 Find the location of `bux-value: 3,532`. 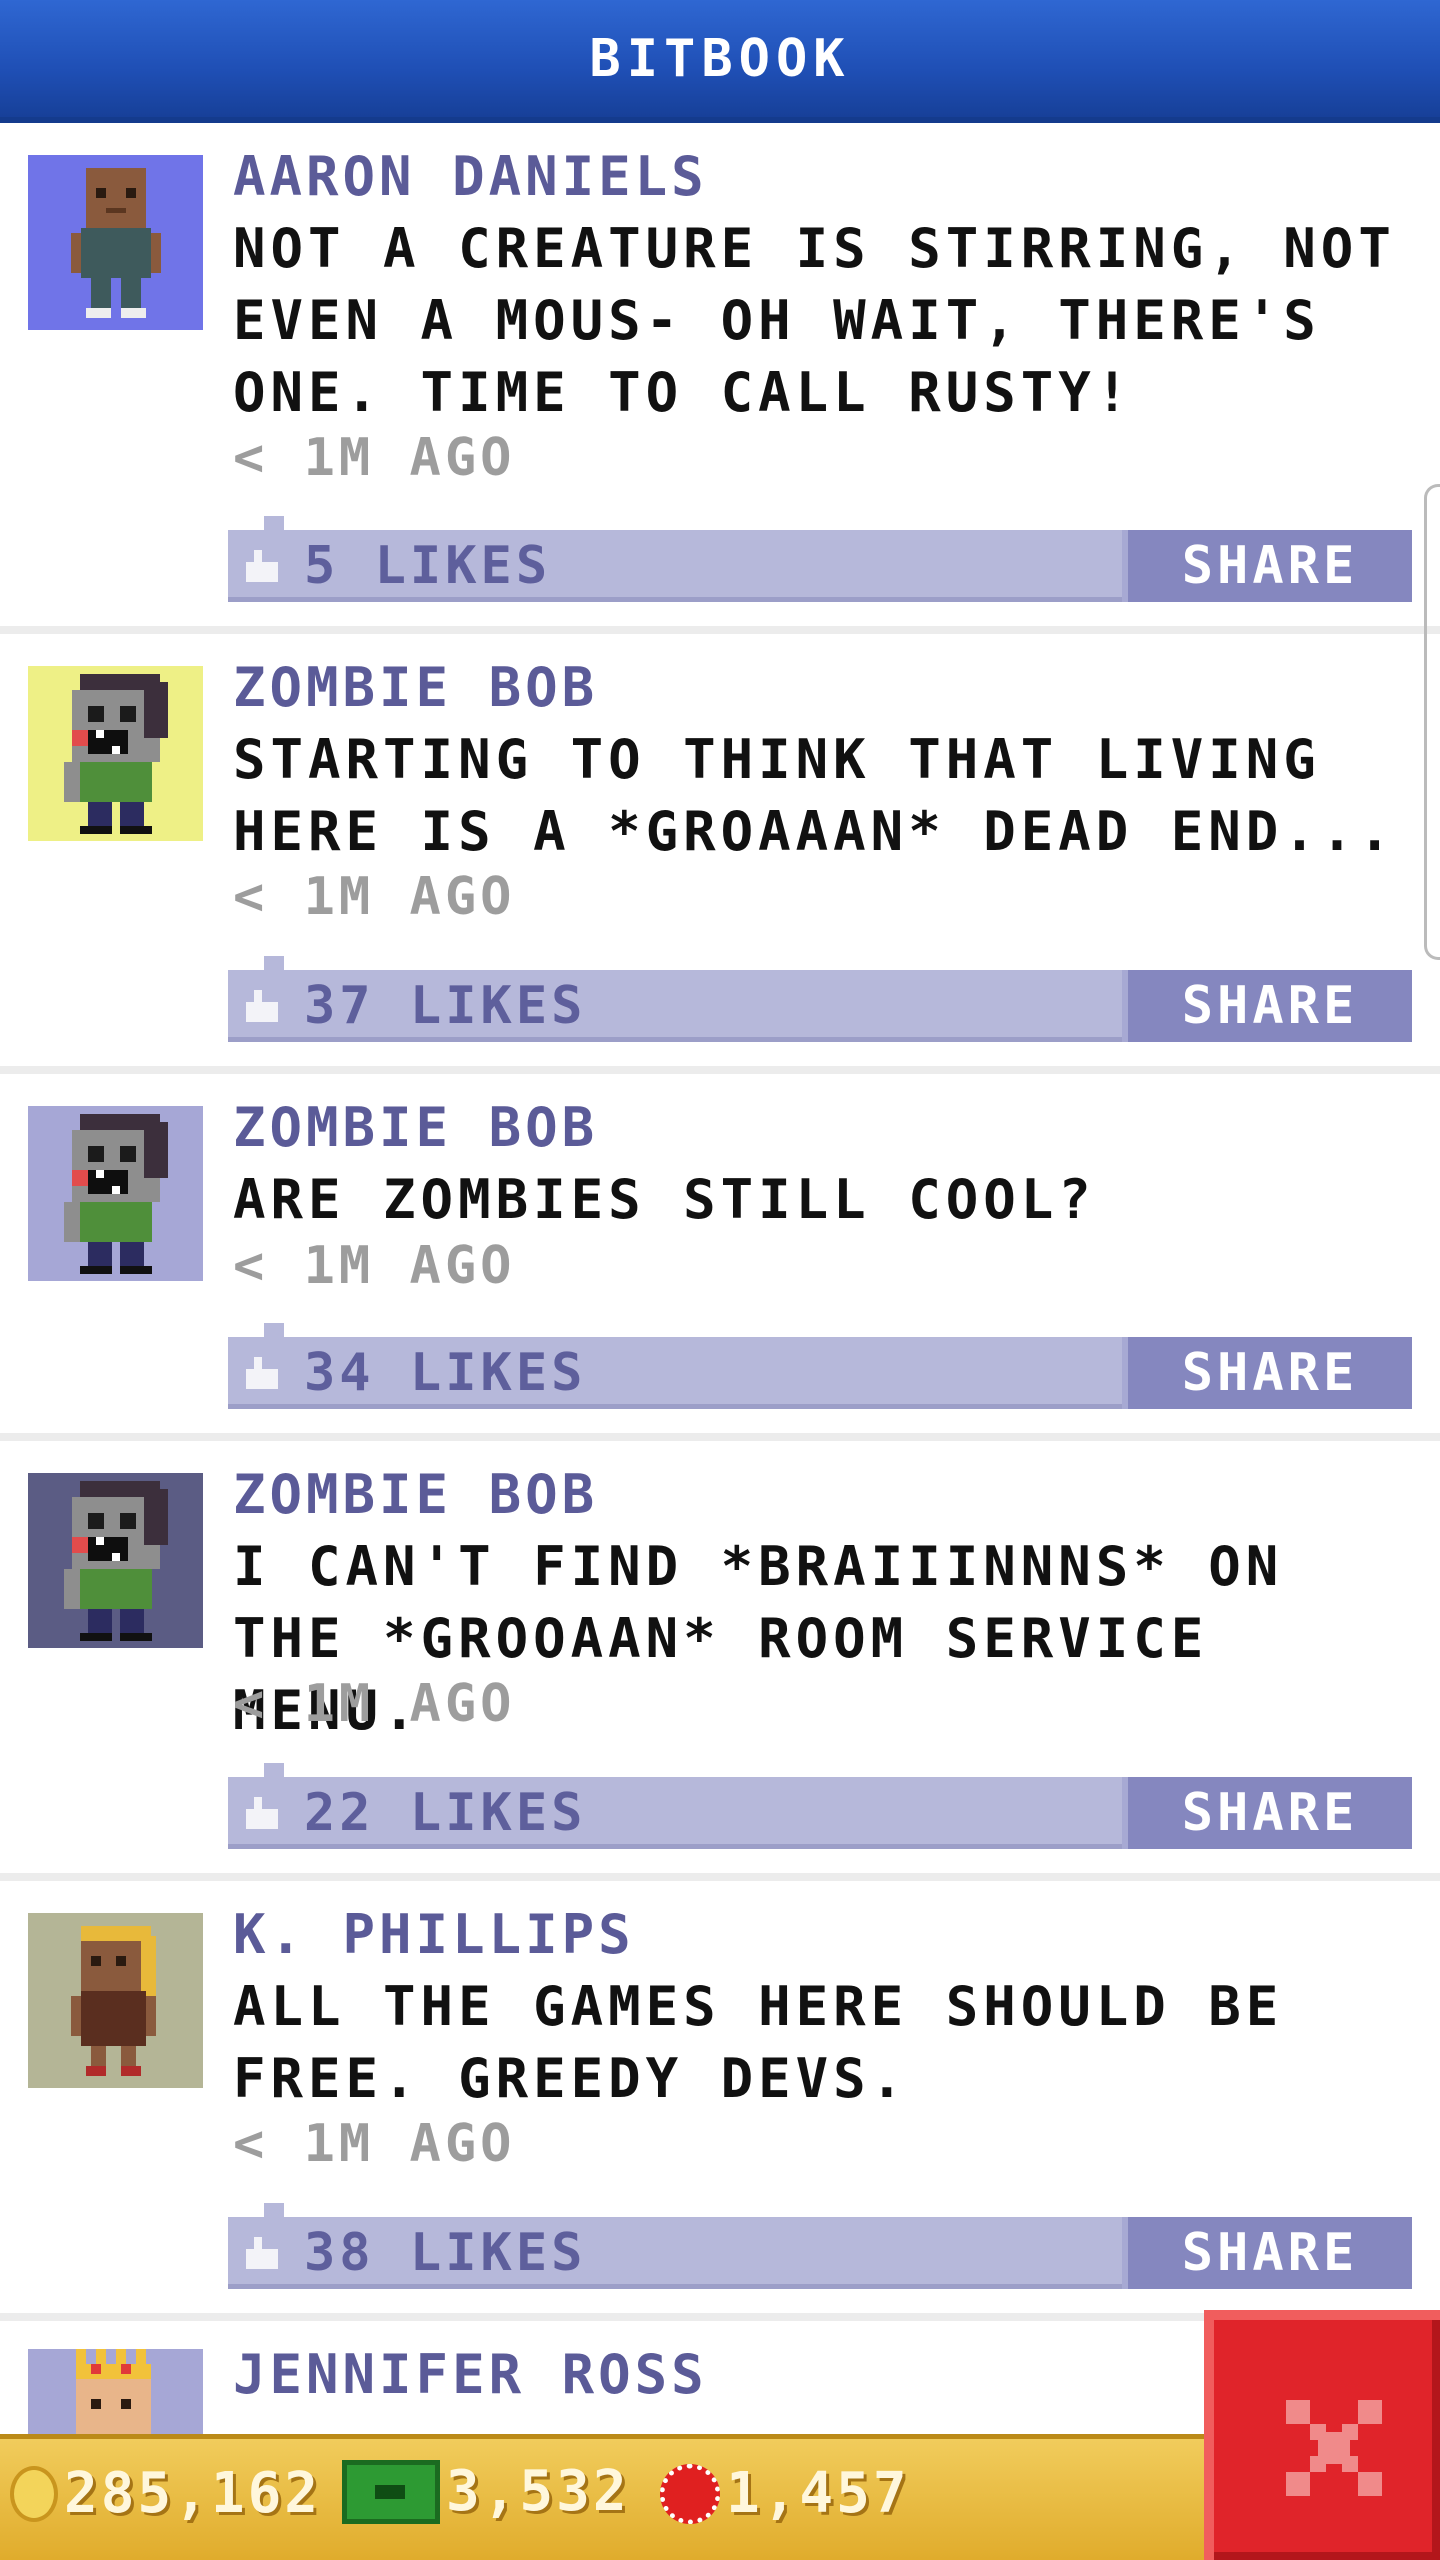

bux-value: 3,532 is located at coordinates (538, 2491).